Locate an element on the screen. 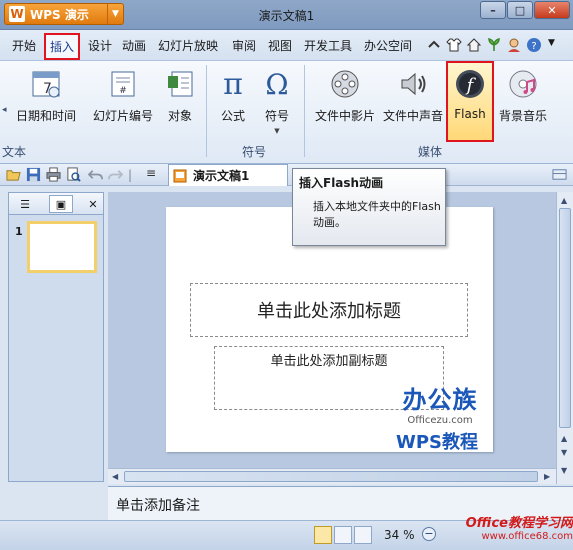 This screenshot has width=573, height=550. customize-toolbar-icon: ≡ is located at coordinates (151, 173).